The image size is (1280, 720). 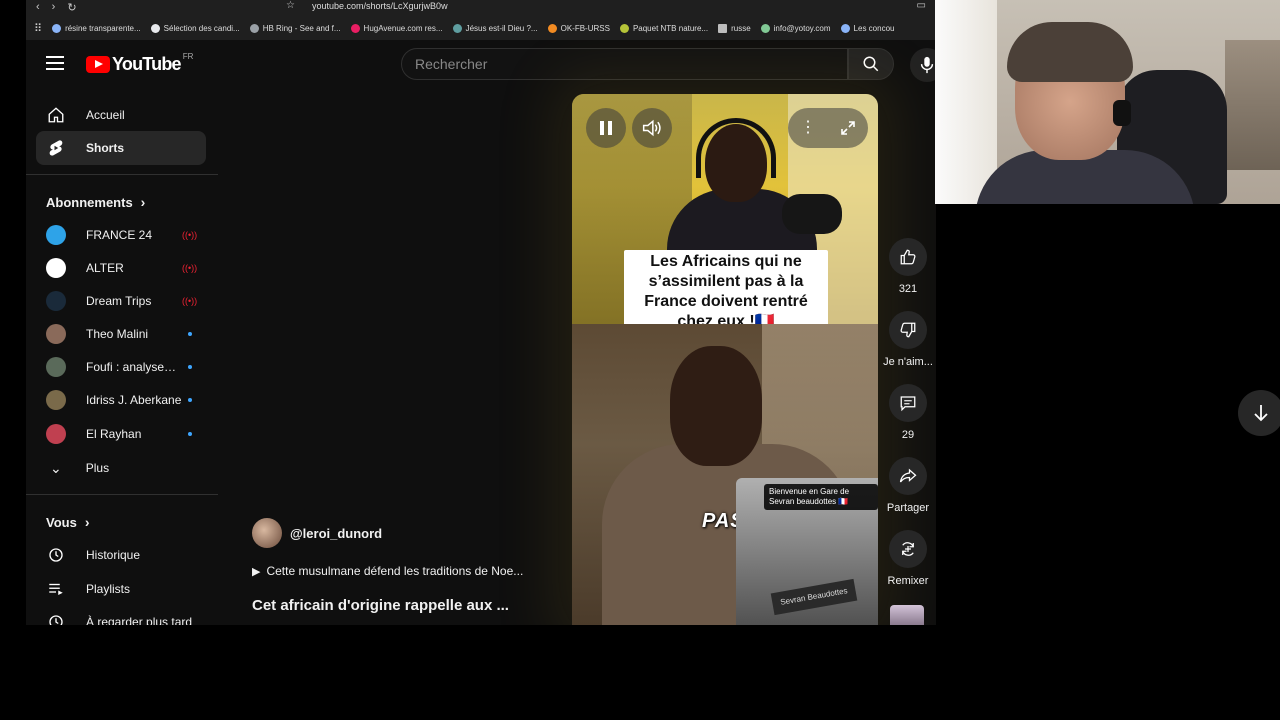 I want to click on like-button: 321, so click(x=907, y=266).